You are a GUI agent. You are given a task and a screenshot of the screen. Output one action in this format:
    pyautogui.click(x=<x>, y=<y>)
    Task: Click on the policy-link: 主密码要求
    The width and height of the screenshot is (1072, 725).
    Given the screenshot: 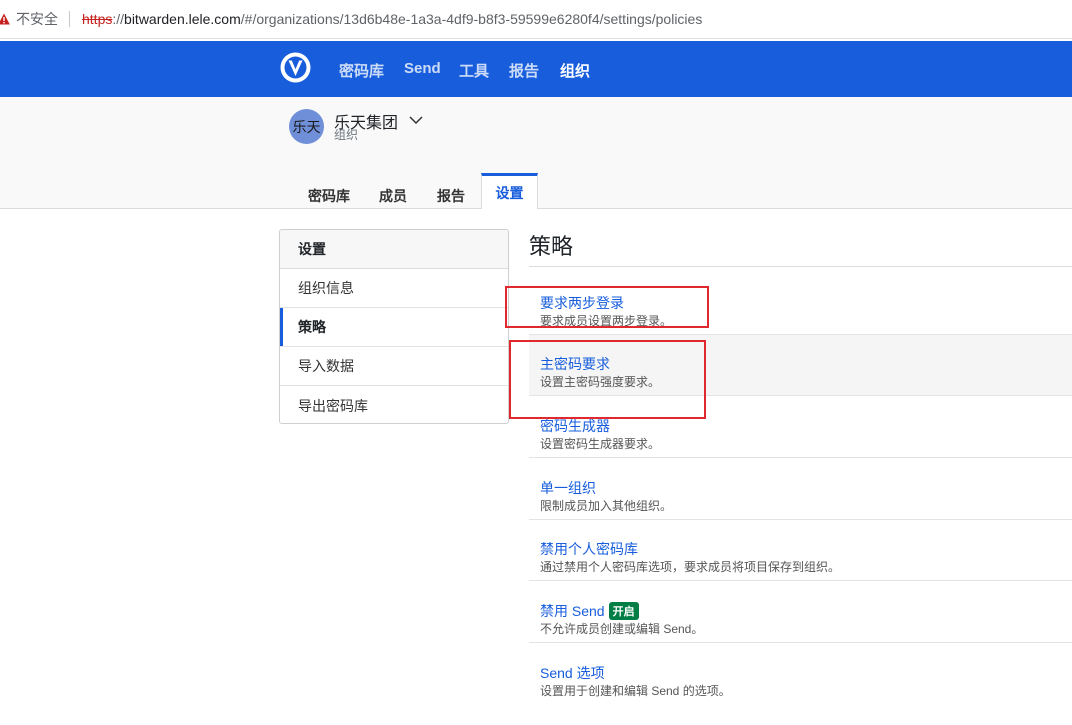 What is the action you would take?
    pyautogui.click(x=575, y=364)
    